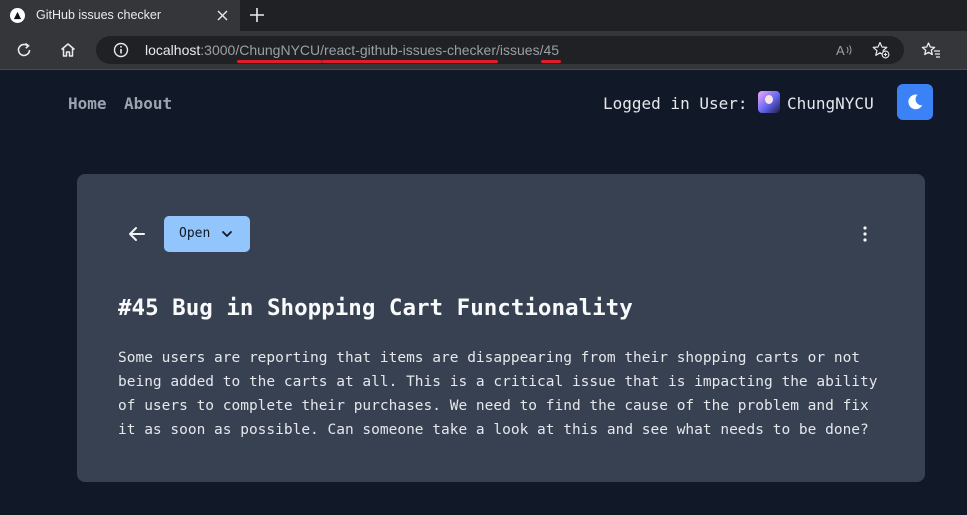 The height and width of the screenshot is (515, 967). I want to click on theme-toggle-button, so click(915, 102).